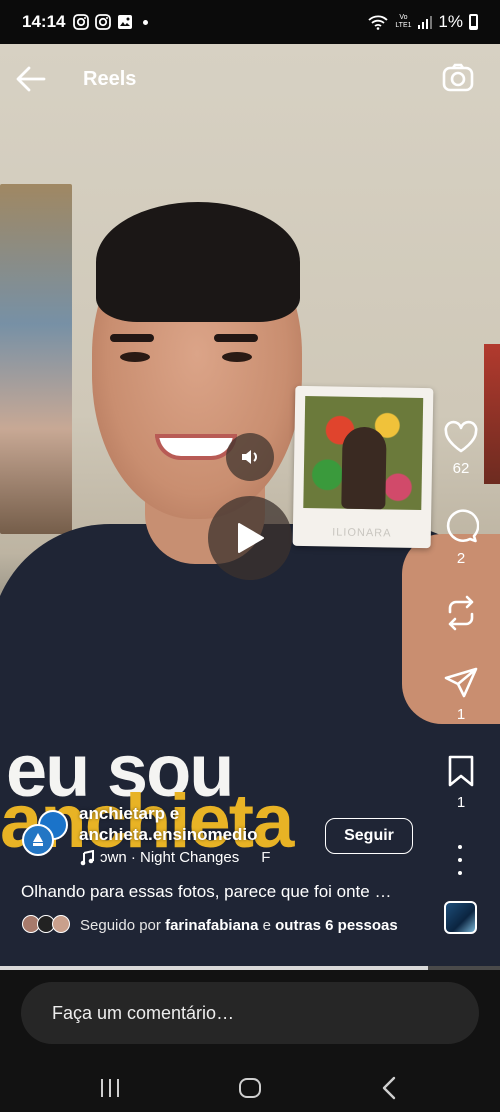 This screenshot has height=1112, width=500. I want to click on person-brow-left, so click(132, 338).